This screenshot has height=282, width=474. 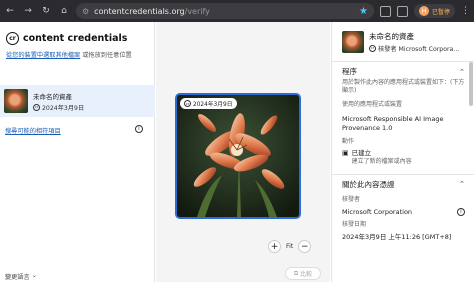 What do you see at coordinates (28, 11) in the screenshot?
I see `forward-icon: →` at bounding box center [28, 11].